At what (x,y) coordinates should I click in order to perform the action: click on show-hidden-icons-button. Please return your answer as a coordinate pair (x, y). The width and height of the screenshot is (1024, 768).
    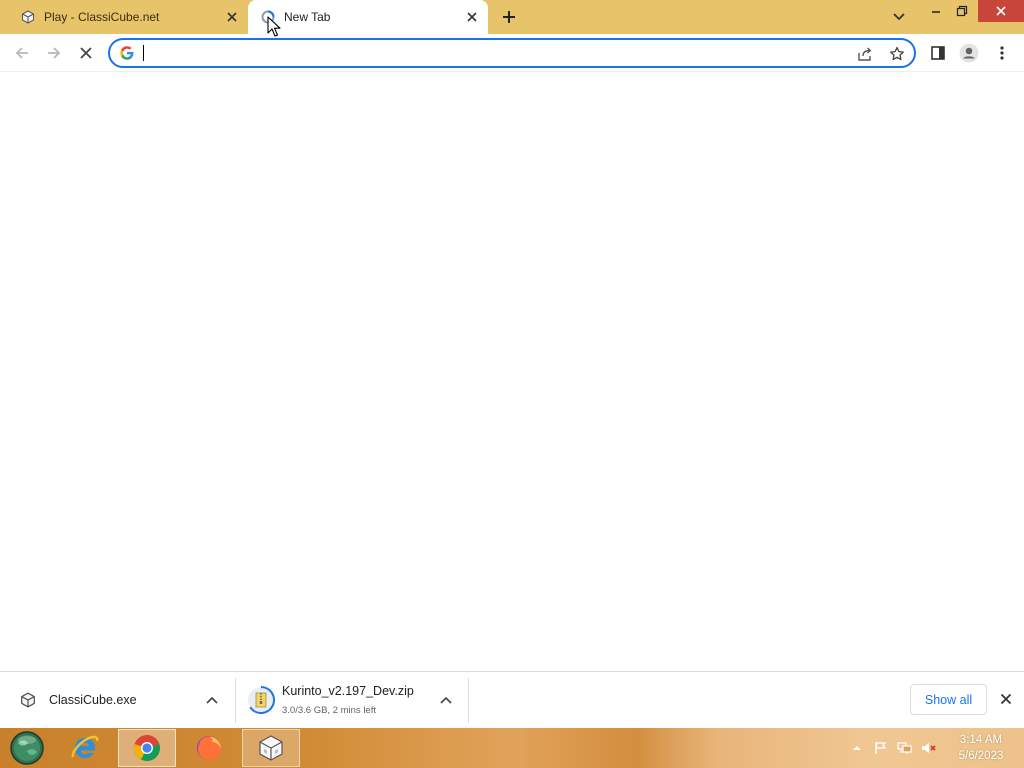
    Looking at the image, I should click on (857, 748).